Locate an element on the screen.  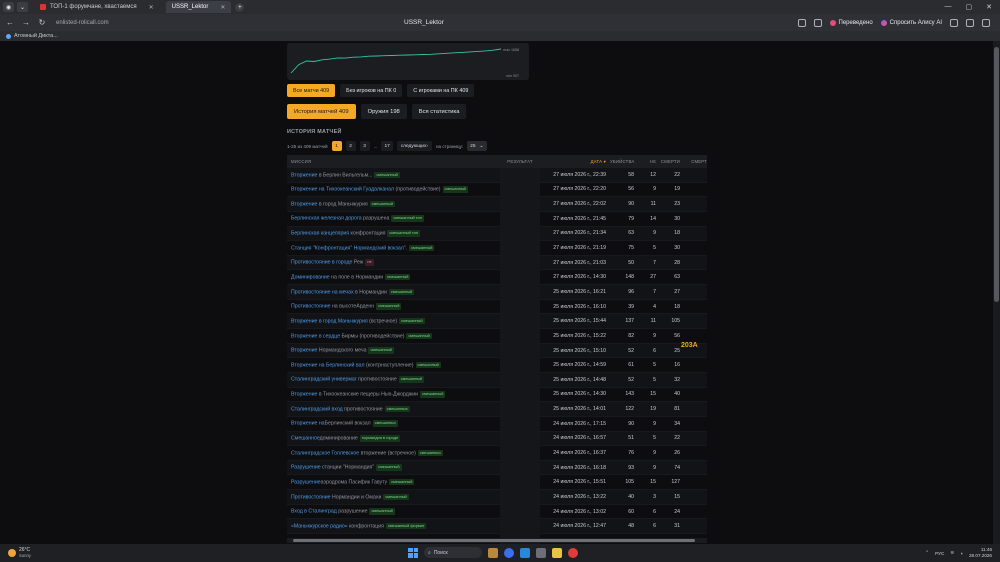
mission-mode: Сталинградский вход is located at coordinates (317, 409).